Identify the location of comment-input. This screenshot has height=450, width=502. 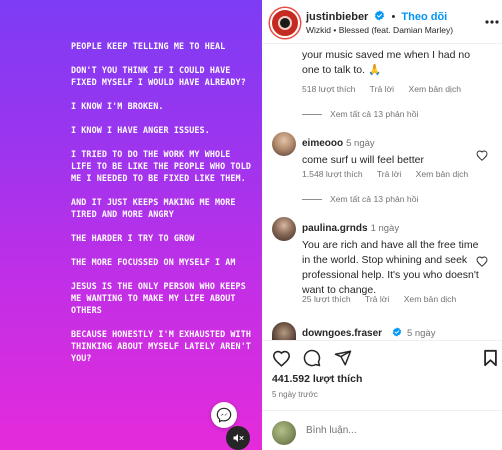
(381, 430).